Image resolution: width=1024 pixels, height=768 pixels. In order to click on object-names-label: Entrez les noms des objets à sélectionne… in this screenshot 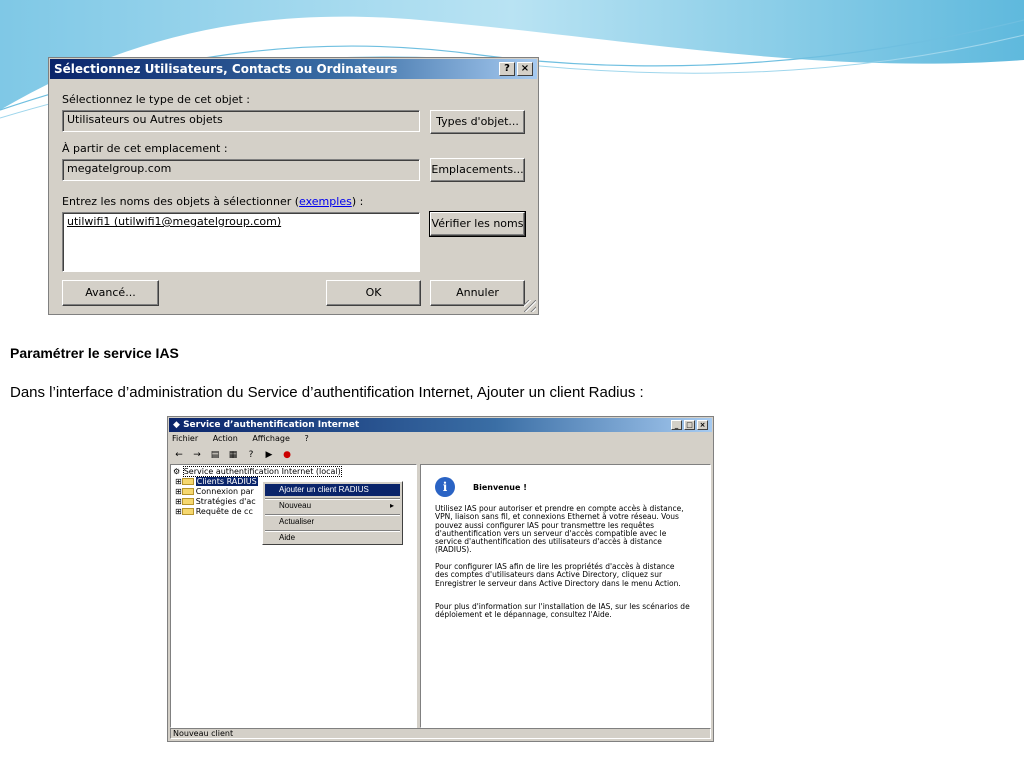, I will do `click(212, 201)`.